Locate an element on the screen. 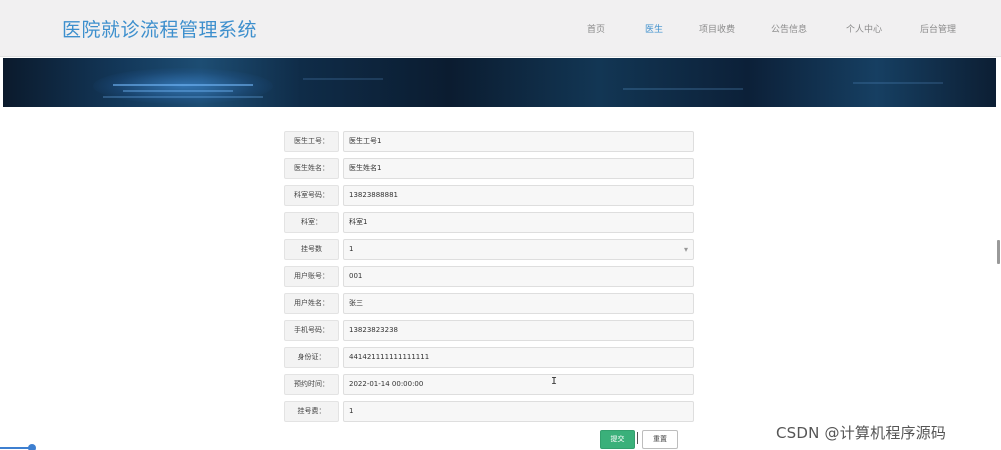  form-row-user-account: 用户账号： 001 is located at coordinates (490, 276).